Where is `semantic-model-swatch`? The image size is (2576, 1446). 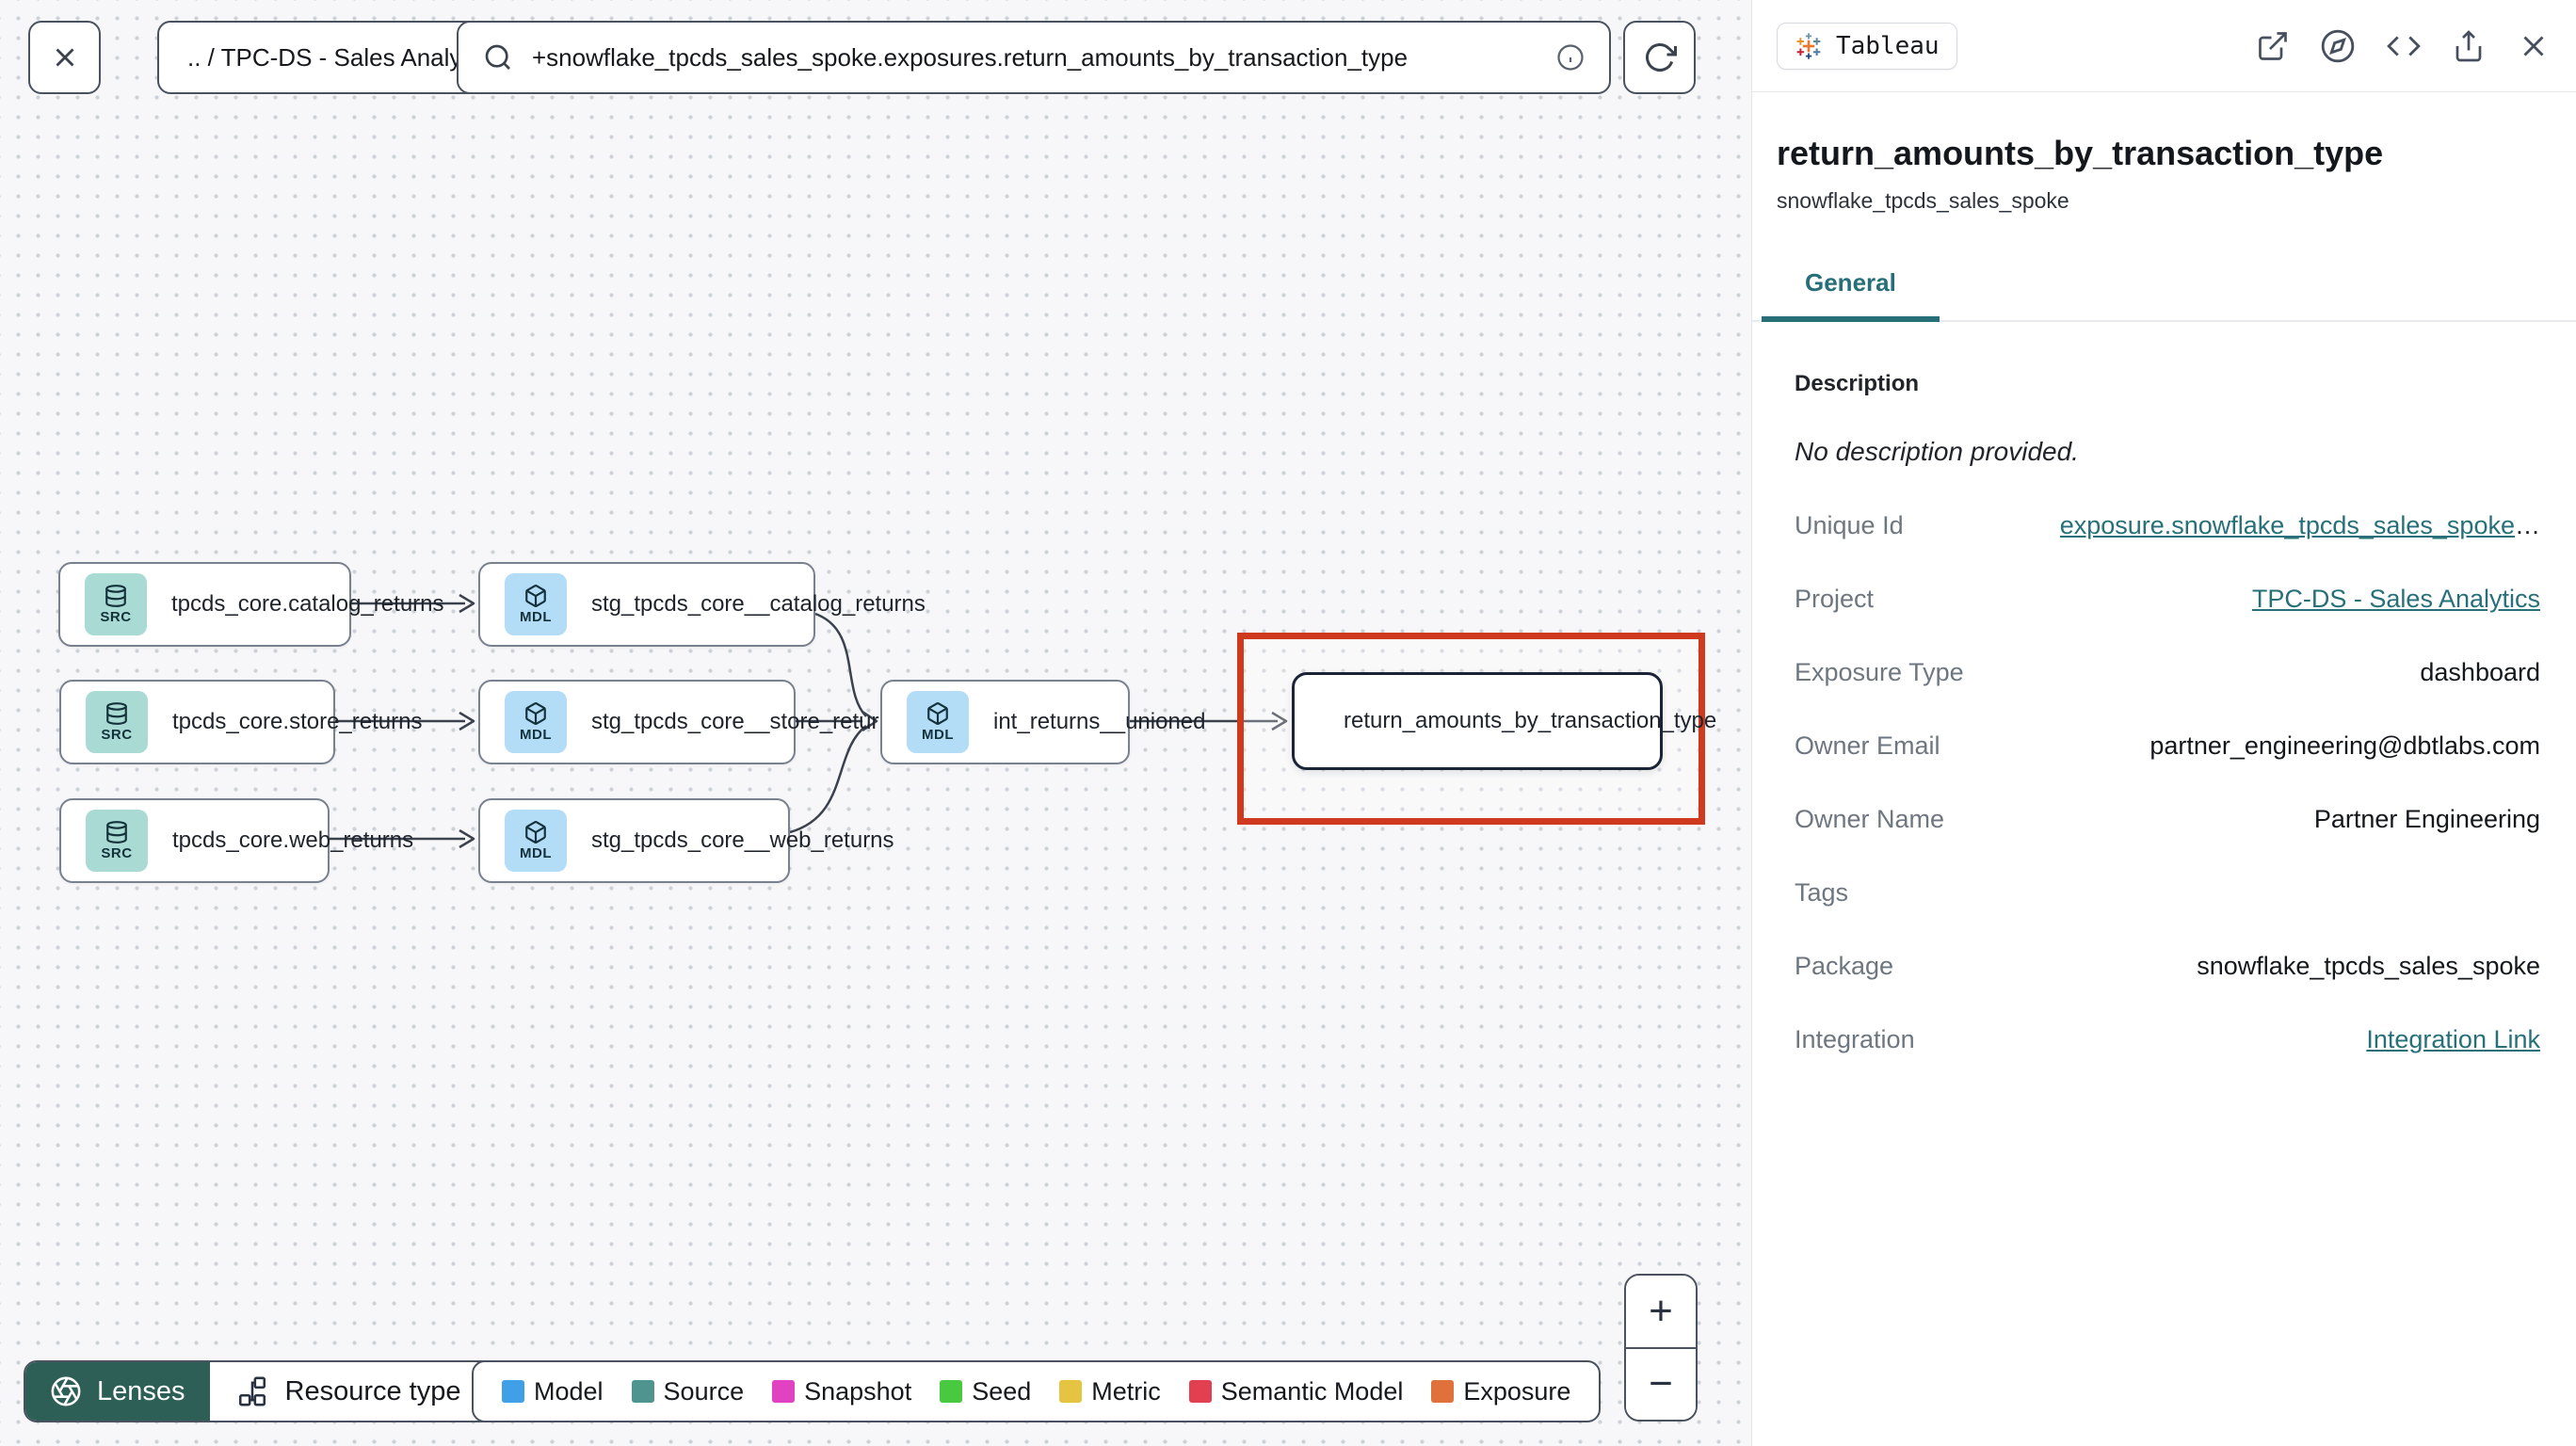 semantic-model-swatch is located at coordinates (1200, 1391).